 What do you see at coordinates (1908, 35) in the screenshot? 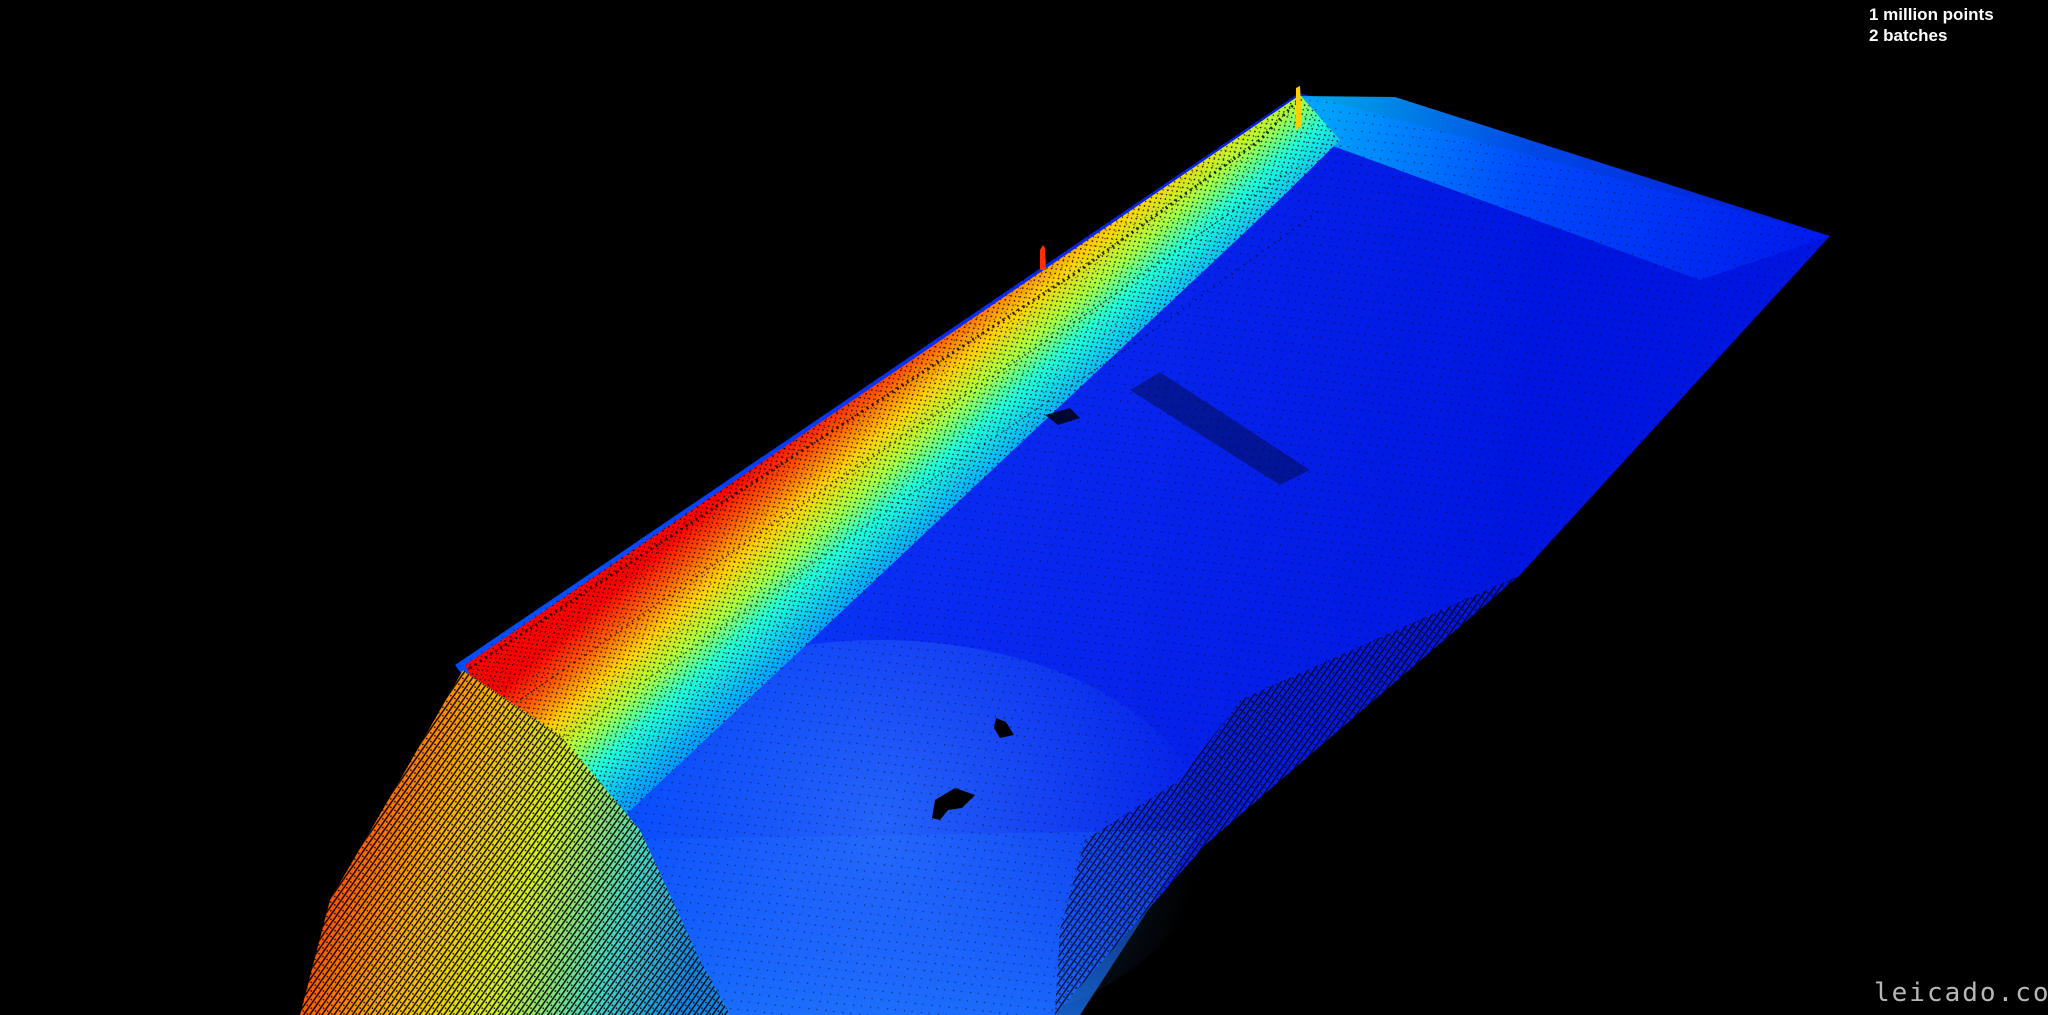
I see `batch-count-label: 2 batches` at bounding box center [1908, 35].